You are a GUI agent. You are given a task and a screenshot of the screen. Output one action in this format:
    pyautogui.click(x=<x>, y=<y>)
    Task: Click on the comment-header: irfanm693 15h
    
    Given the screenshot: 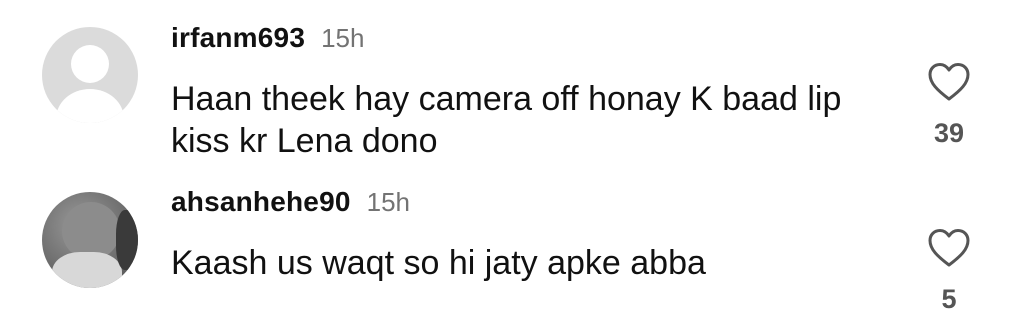 What is the action you would take?
    pyautogui.click(x=267, y=38)
    